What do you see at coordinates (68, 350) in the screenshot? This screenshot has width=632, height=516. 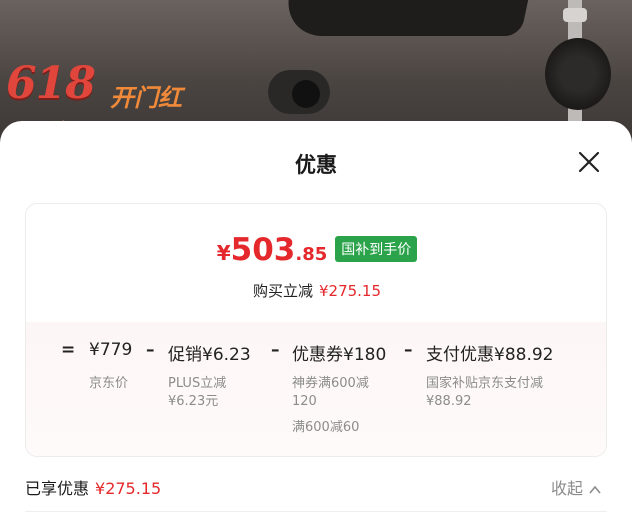 I see `equals-sign: =` at bounding box center [68, 350].